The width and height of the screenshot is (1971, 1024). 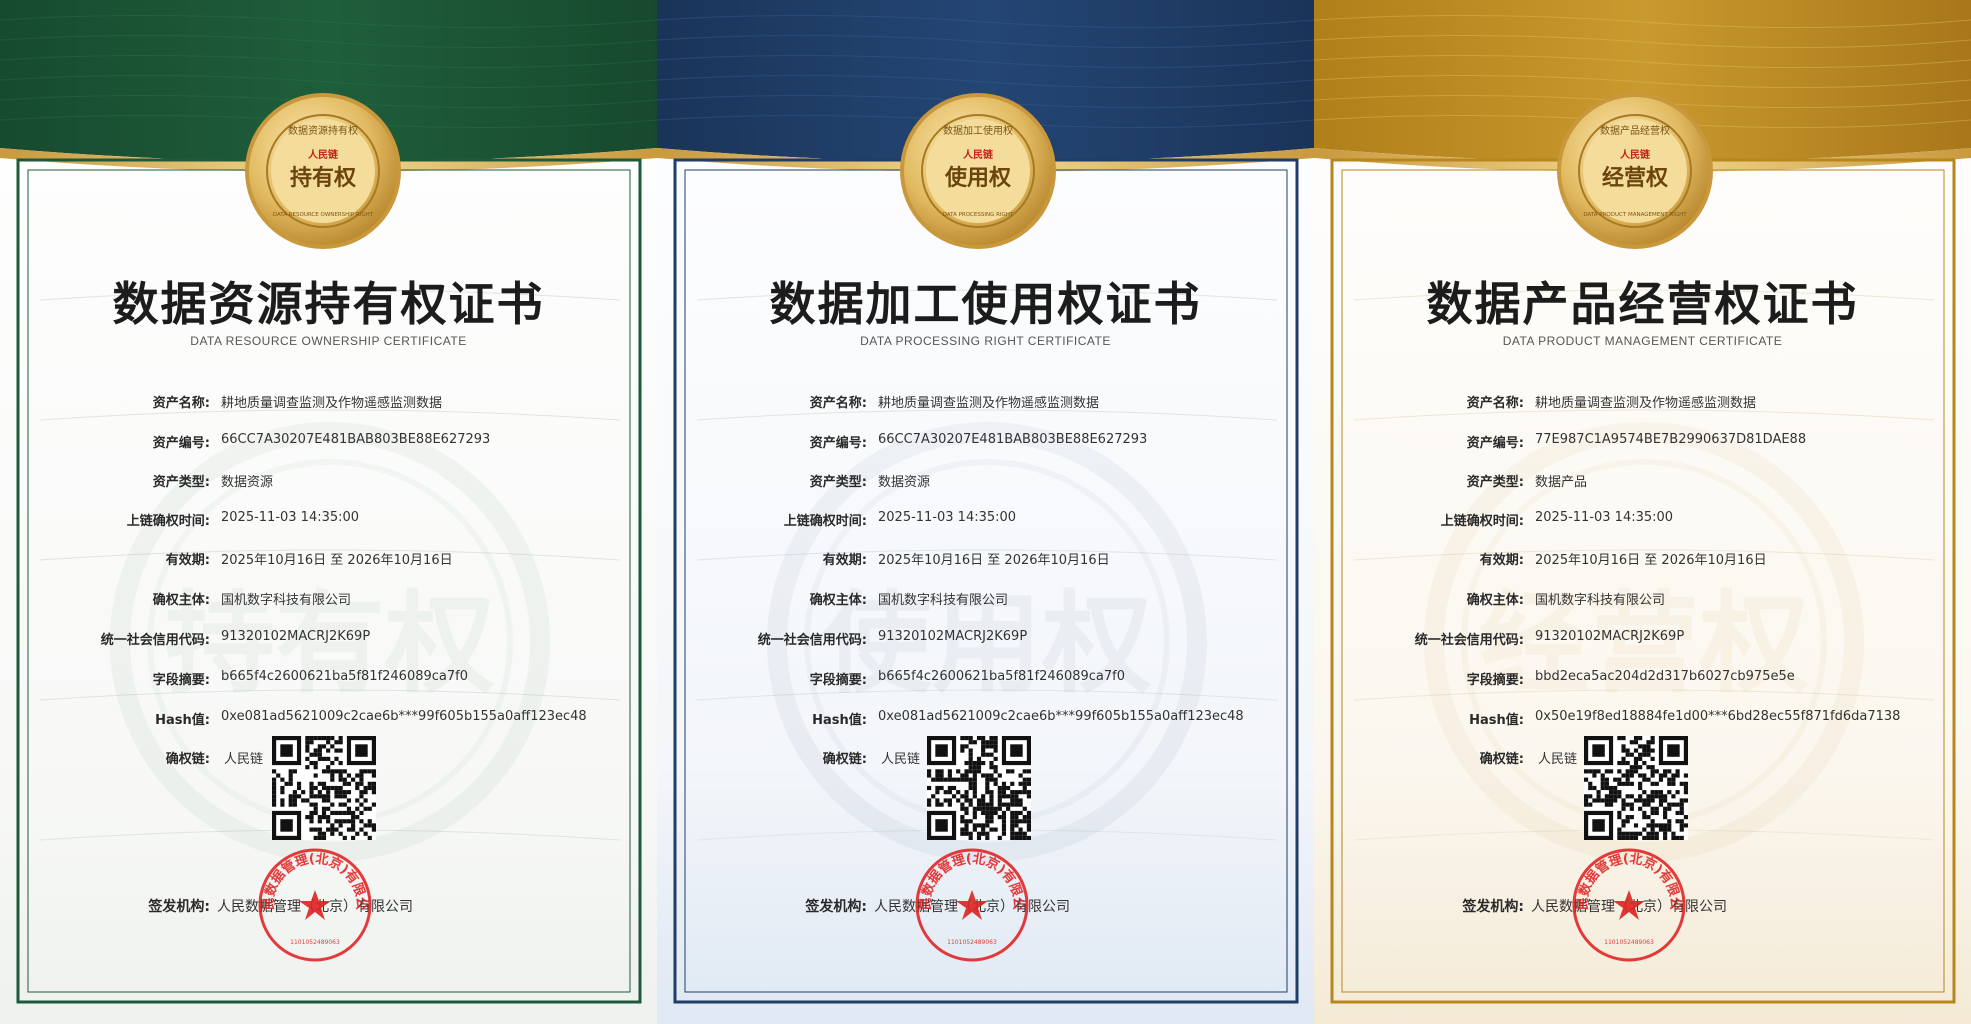 I want to click on field-digest-value: bbd2eca5ac204d2d317b6027cb975e5e, so click(x=1665, y=676).